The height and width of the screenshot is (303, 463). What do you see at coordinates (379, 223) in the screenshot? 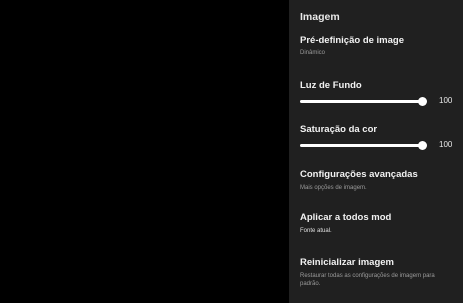
I see `menu-item-apply-to-all: Aplicar a todos mod Fonte atual.` at bounding box center [379, 223].